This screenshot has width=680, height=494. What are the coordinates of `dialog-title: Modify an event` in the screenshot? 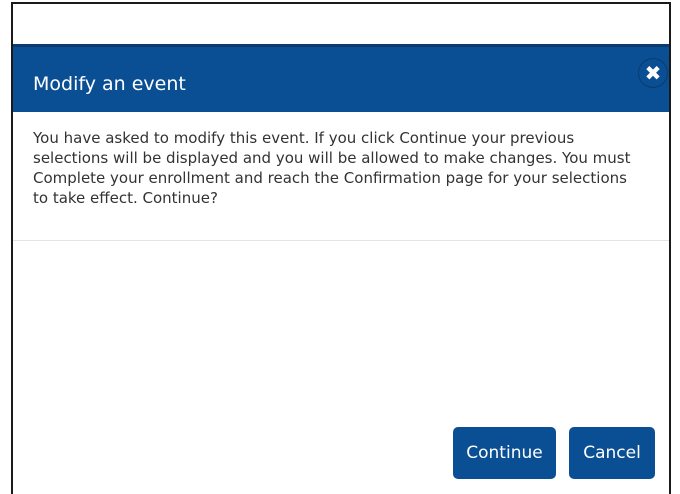 It's located at (109, 84).